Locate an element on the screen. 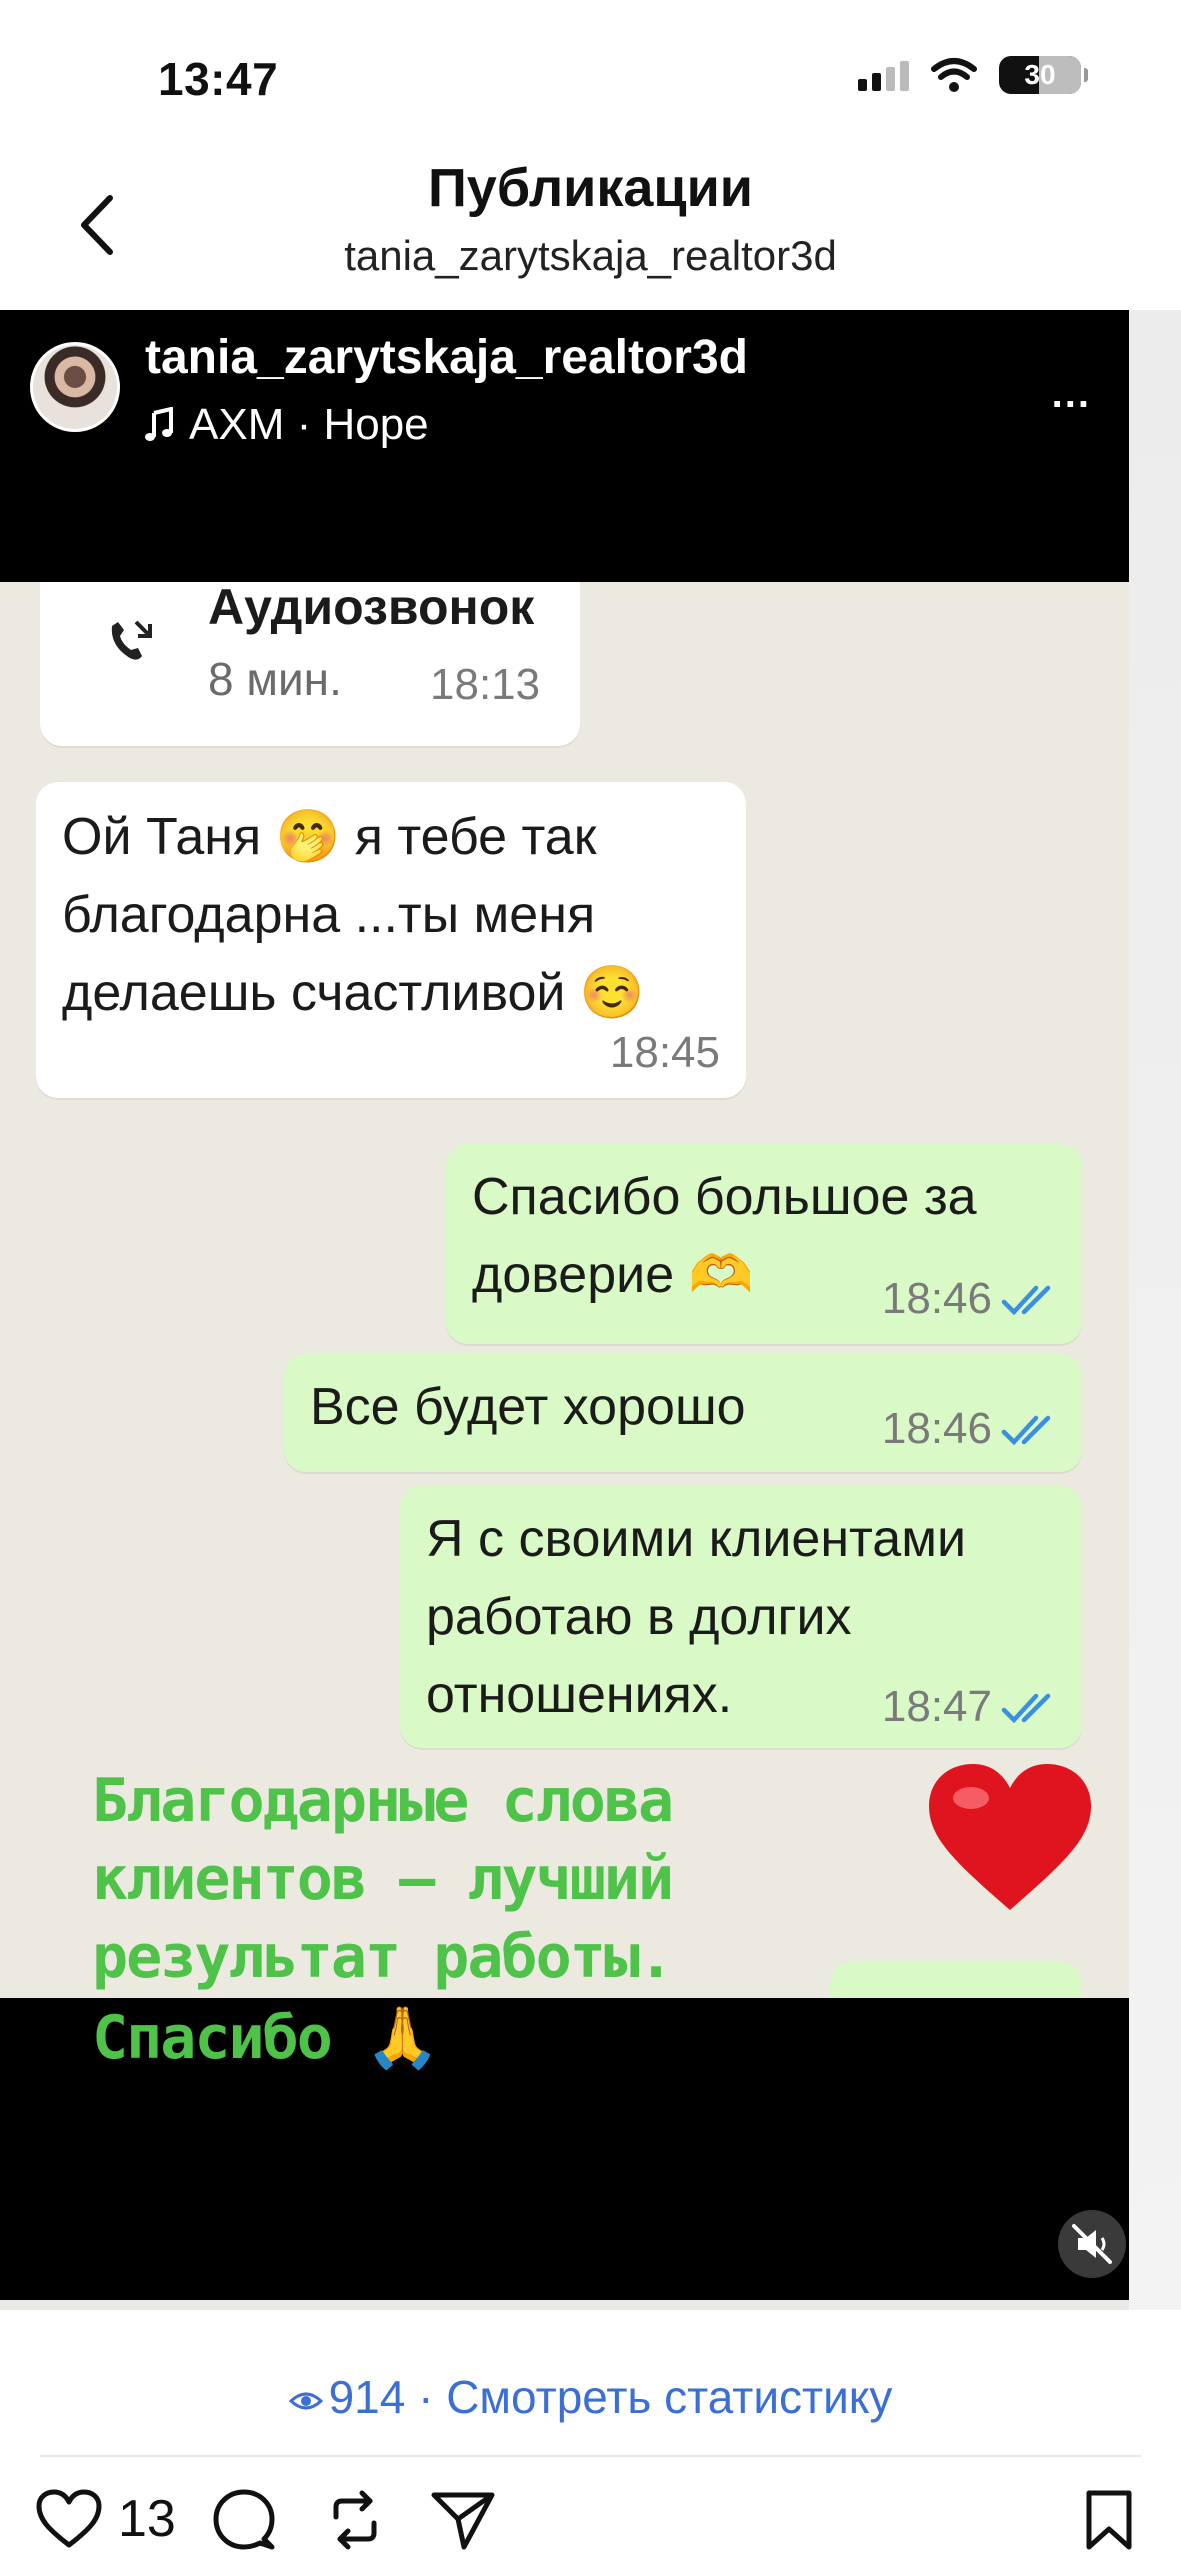 This screenshot has width=1181, height=2560. comment-icon is located at coordinates (244, 2520).